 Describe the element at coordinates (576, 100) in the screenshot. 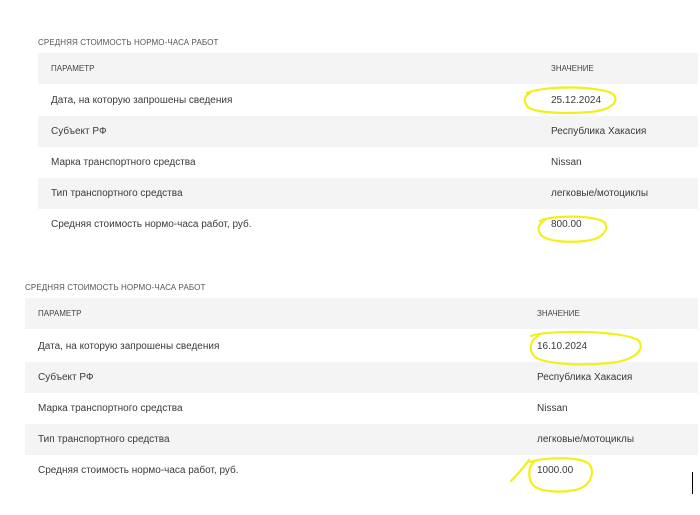

I see `row-value: 25.12.2024` at that location.